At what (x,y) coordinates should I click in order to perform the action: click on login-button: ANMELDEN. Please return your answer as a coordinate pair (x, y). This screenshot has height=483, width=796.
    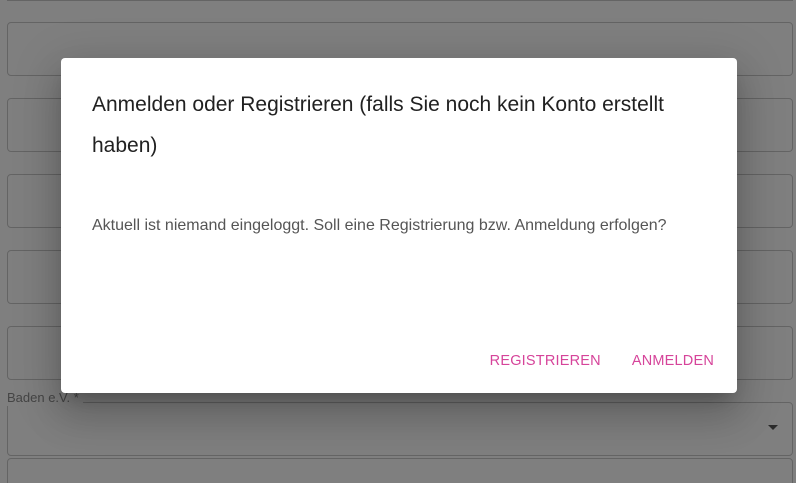
    Looking at the image, I should click on (673, 361).